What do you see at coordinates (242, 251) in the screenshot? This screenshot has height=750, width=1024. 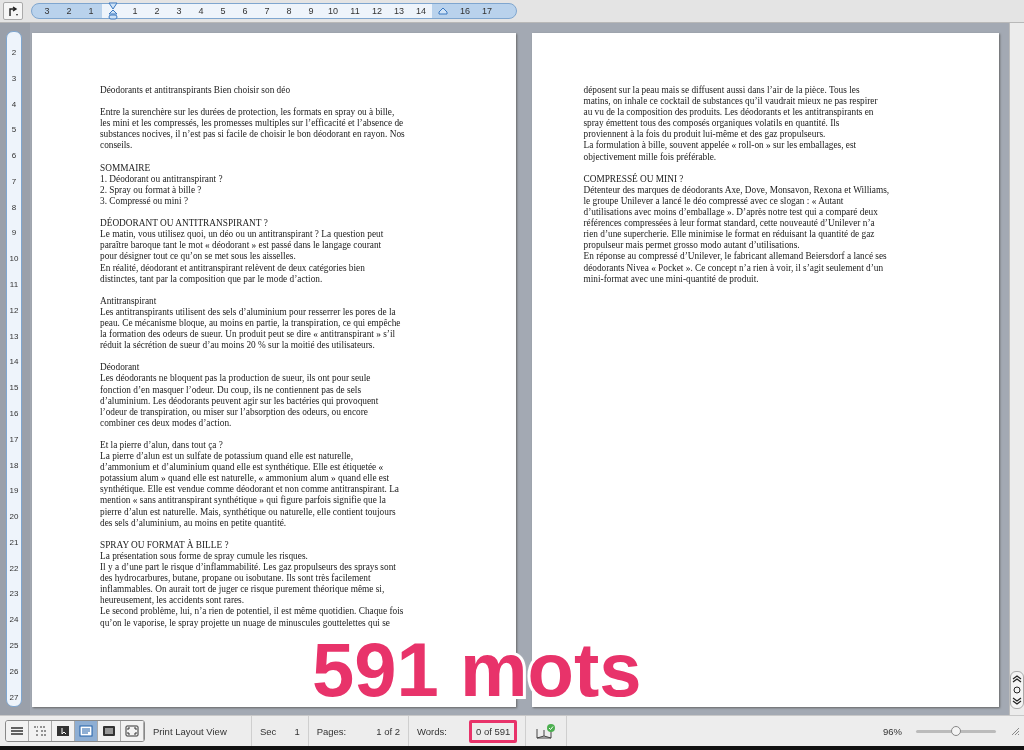 I see `paragraph: DÉODORANT OU ANTITRANSPIRANT ? Le matin, vous utilisez quoi, un déo ou un antitranspirant ? La question peut paraître baroque tant le mot « déodorant » est passé dans le langage courant pour désigner tout ce qu’on se met sous les aisselles. En réalité, déodorant et antitranspirant relèvent de deux catégories bien distinctes, tant par la composition que par le mode d’action.` at bounding box center [242, 251].